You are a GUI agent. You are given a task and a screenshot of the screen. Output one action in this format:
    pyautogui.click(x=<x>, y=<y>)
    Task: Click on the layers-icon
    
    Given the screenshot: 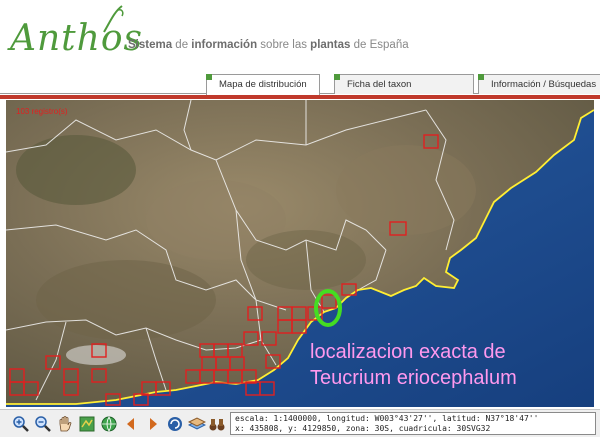 What is the action you would take?
    pyautogui.click(x=197, y=424)
    